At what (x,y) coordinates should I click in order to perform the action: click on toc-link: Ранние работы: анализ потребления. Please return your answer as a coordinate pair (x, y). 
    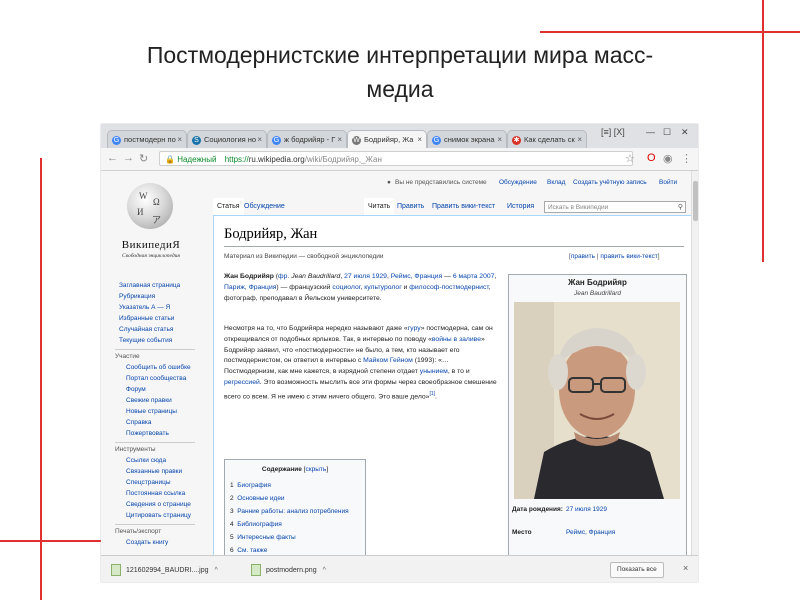
    Looking at the image, I should click on (292, 511).